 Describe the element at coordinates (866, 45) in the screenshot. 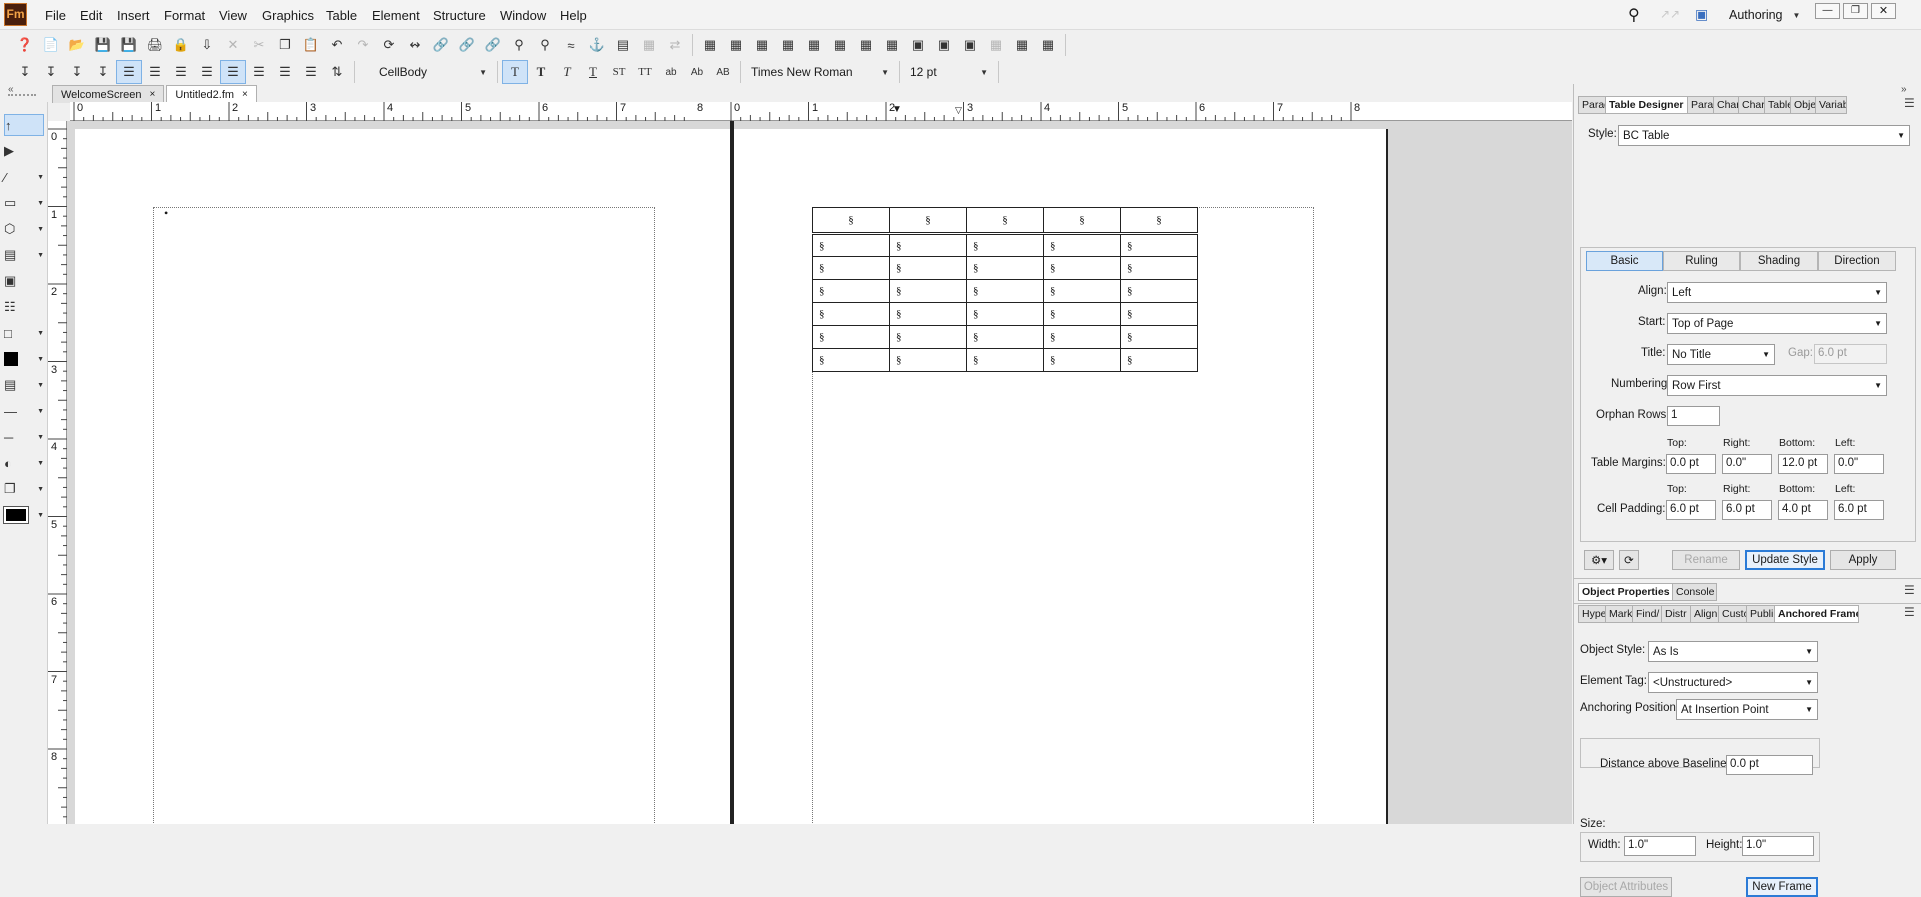

I see `add-column-icon: ▦` at that location.